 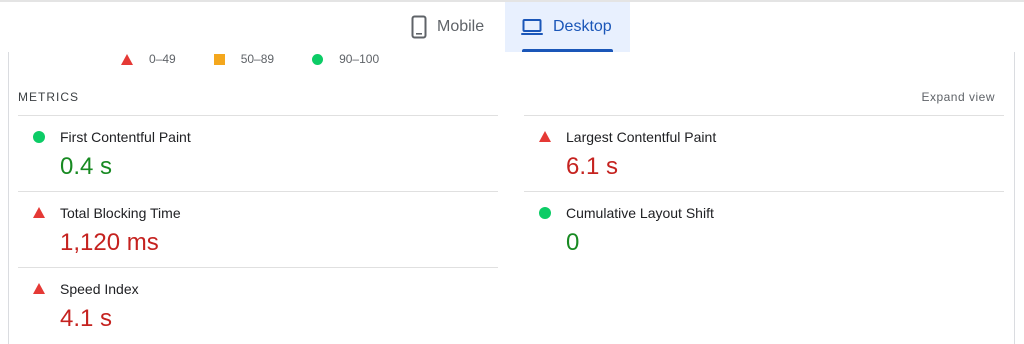 I want to click on metric-value: 6.1 s, so click(x=592, y=166).